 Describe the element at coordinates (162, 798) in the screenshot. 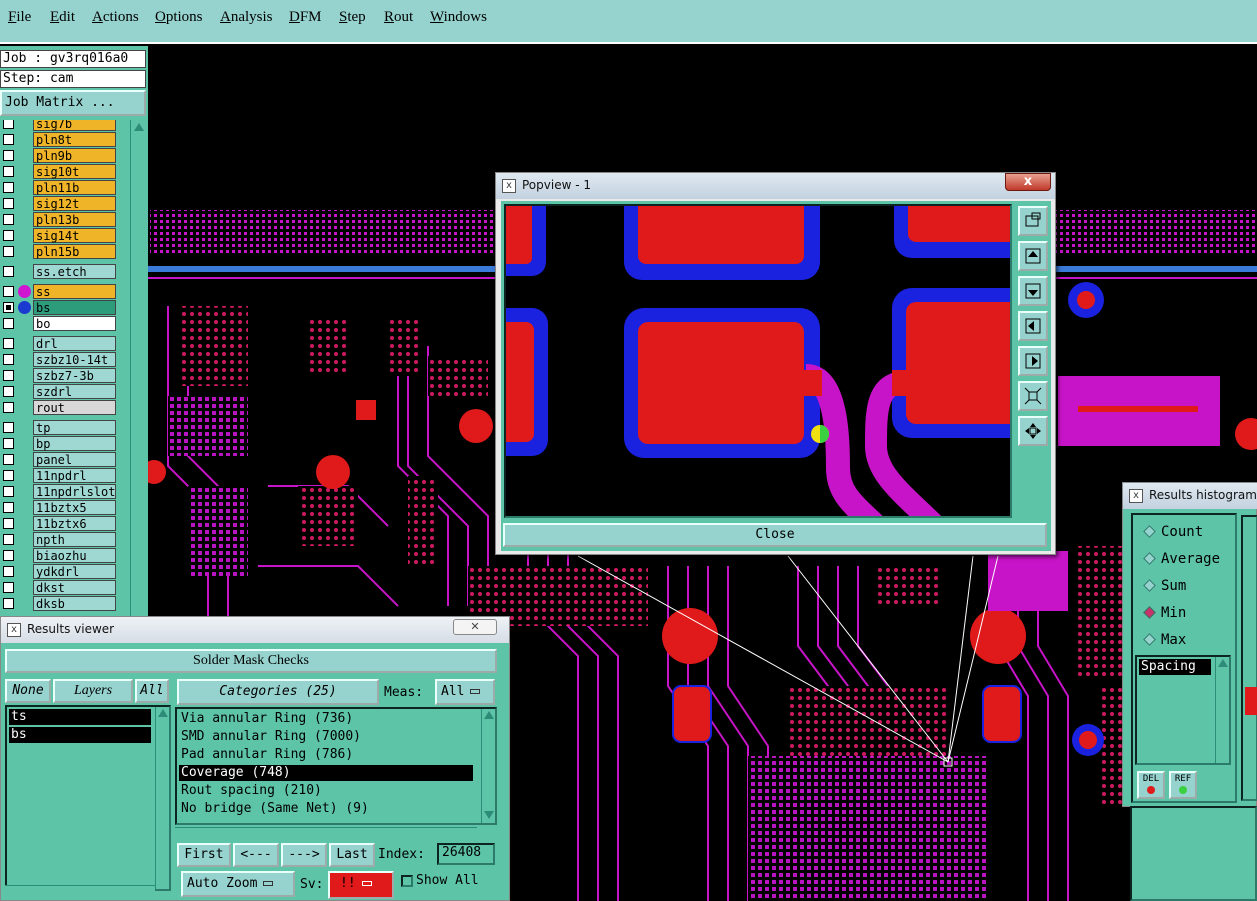

I see `layer-list-scrollbar` at that location.